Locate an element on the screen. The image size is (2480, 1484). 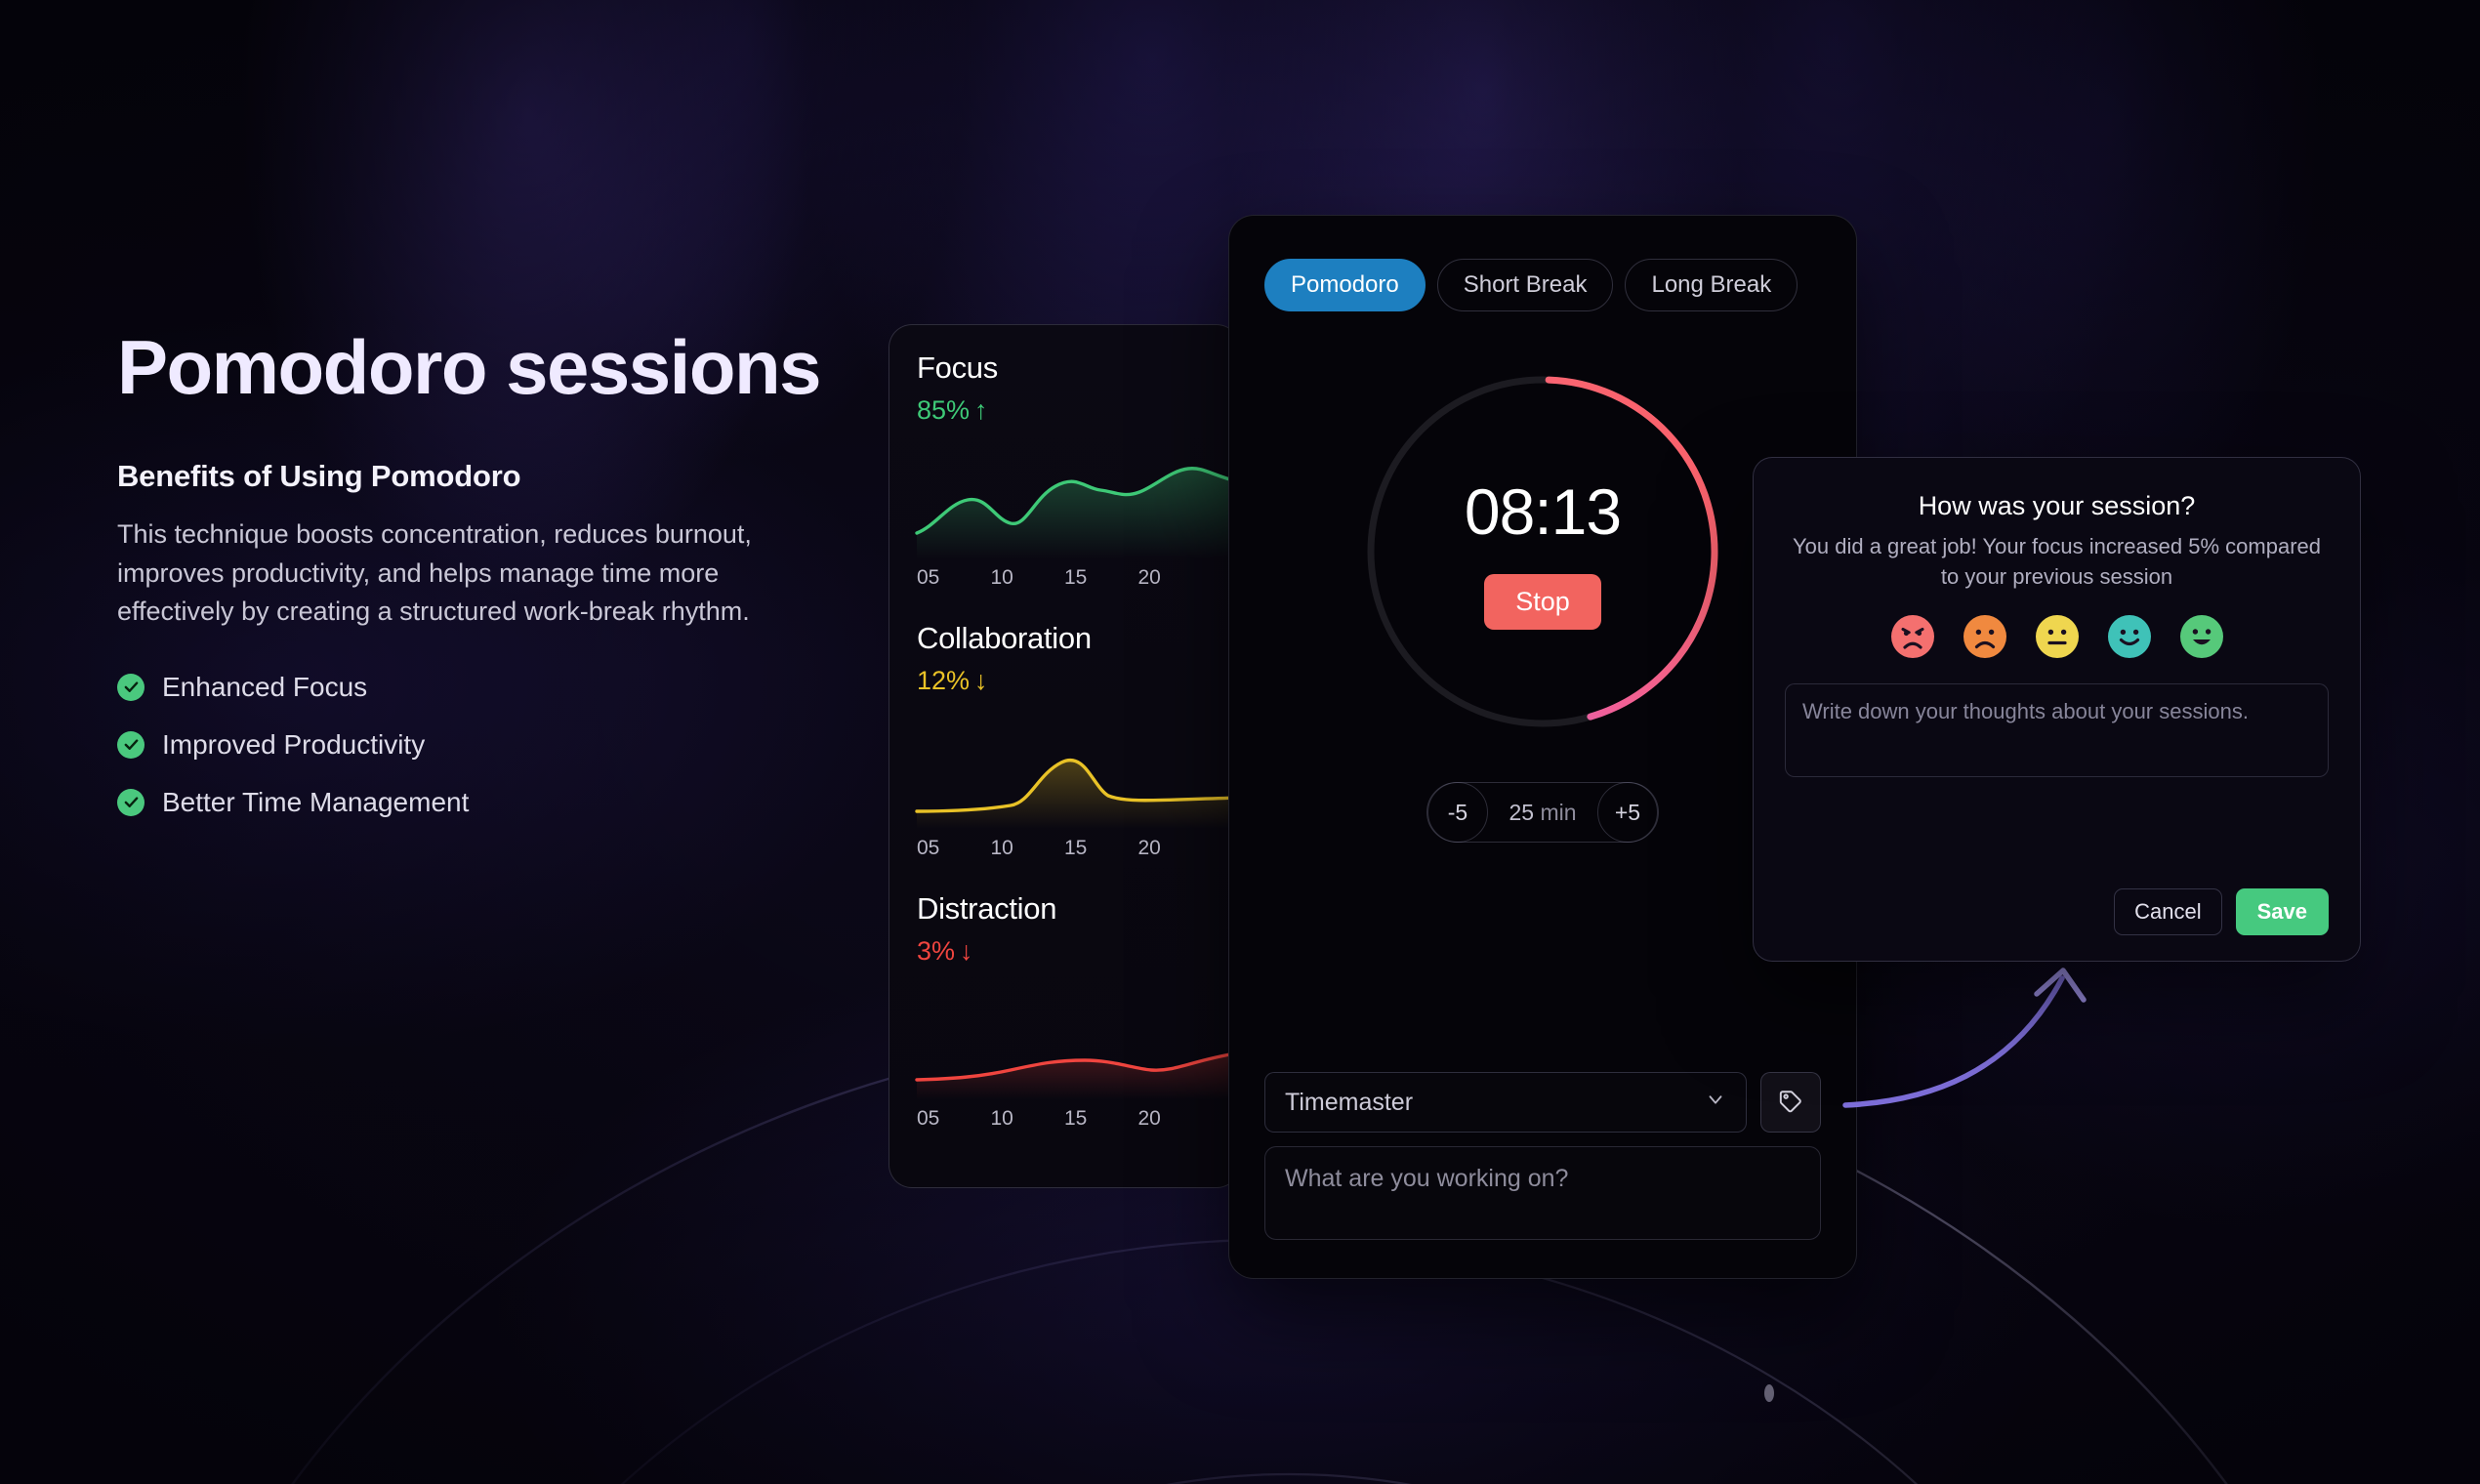
face-very-sad-icon is located at coordinates (1912, 637).